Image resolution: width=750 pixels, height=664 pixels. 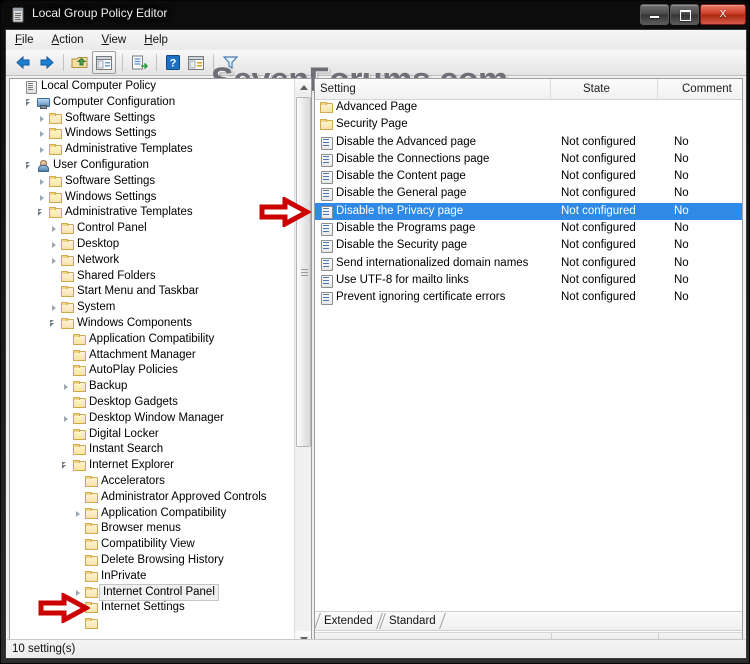 I want to click on tree-node: Network, so click(x=152, y=261).